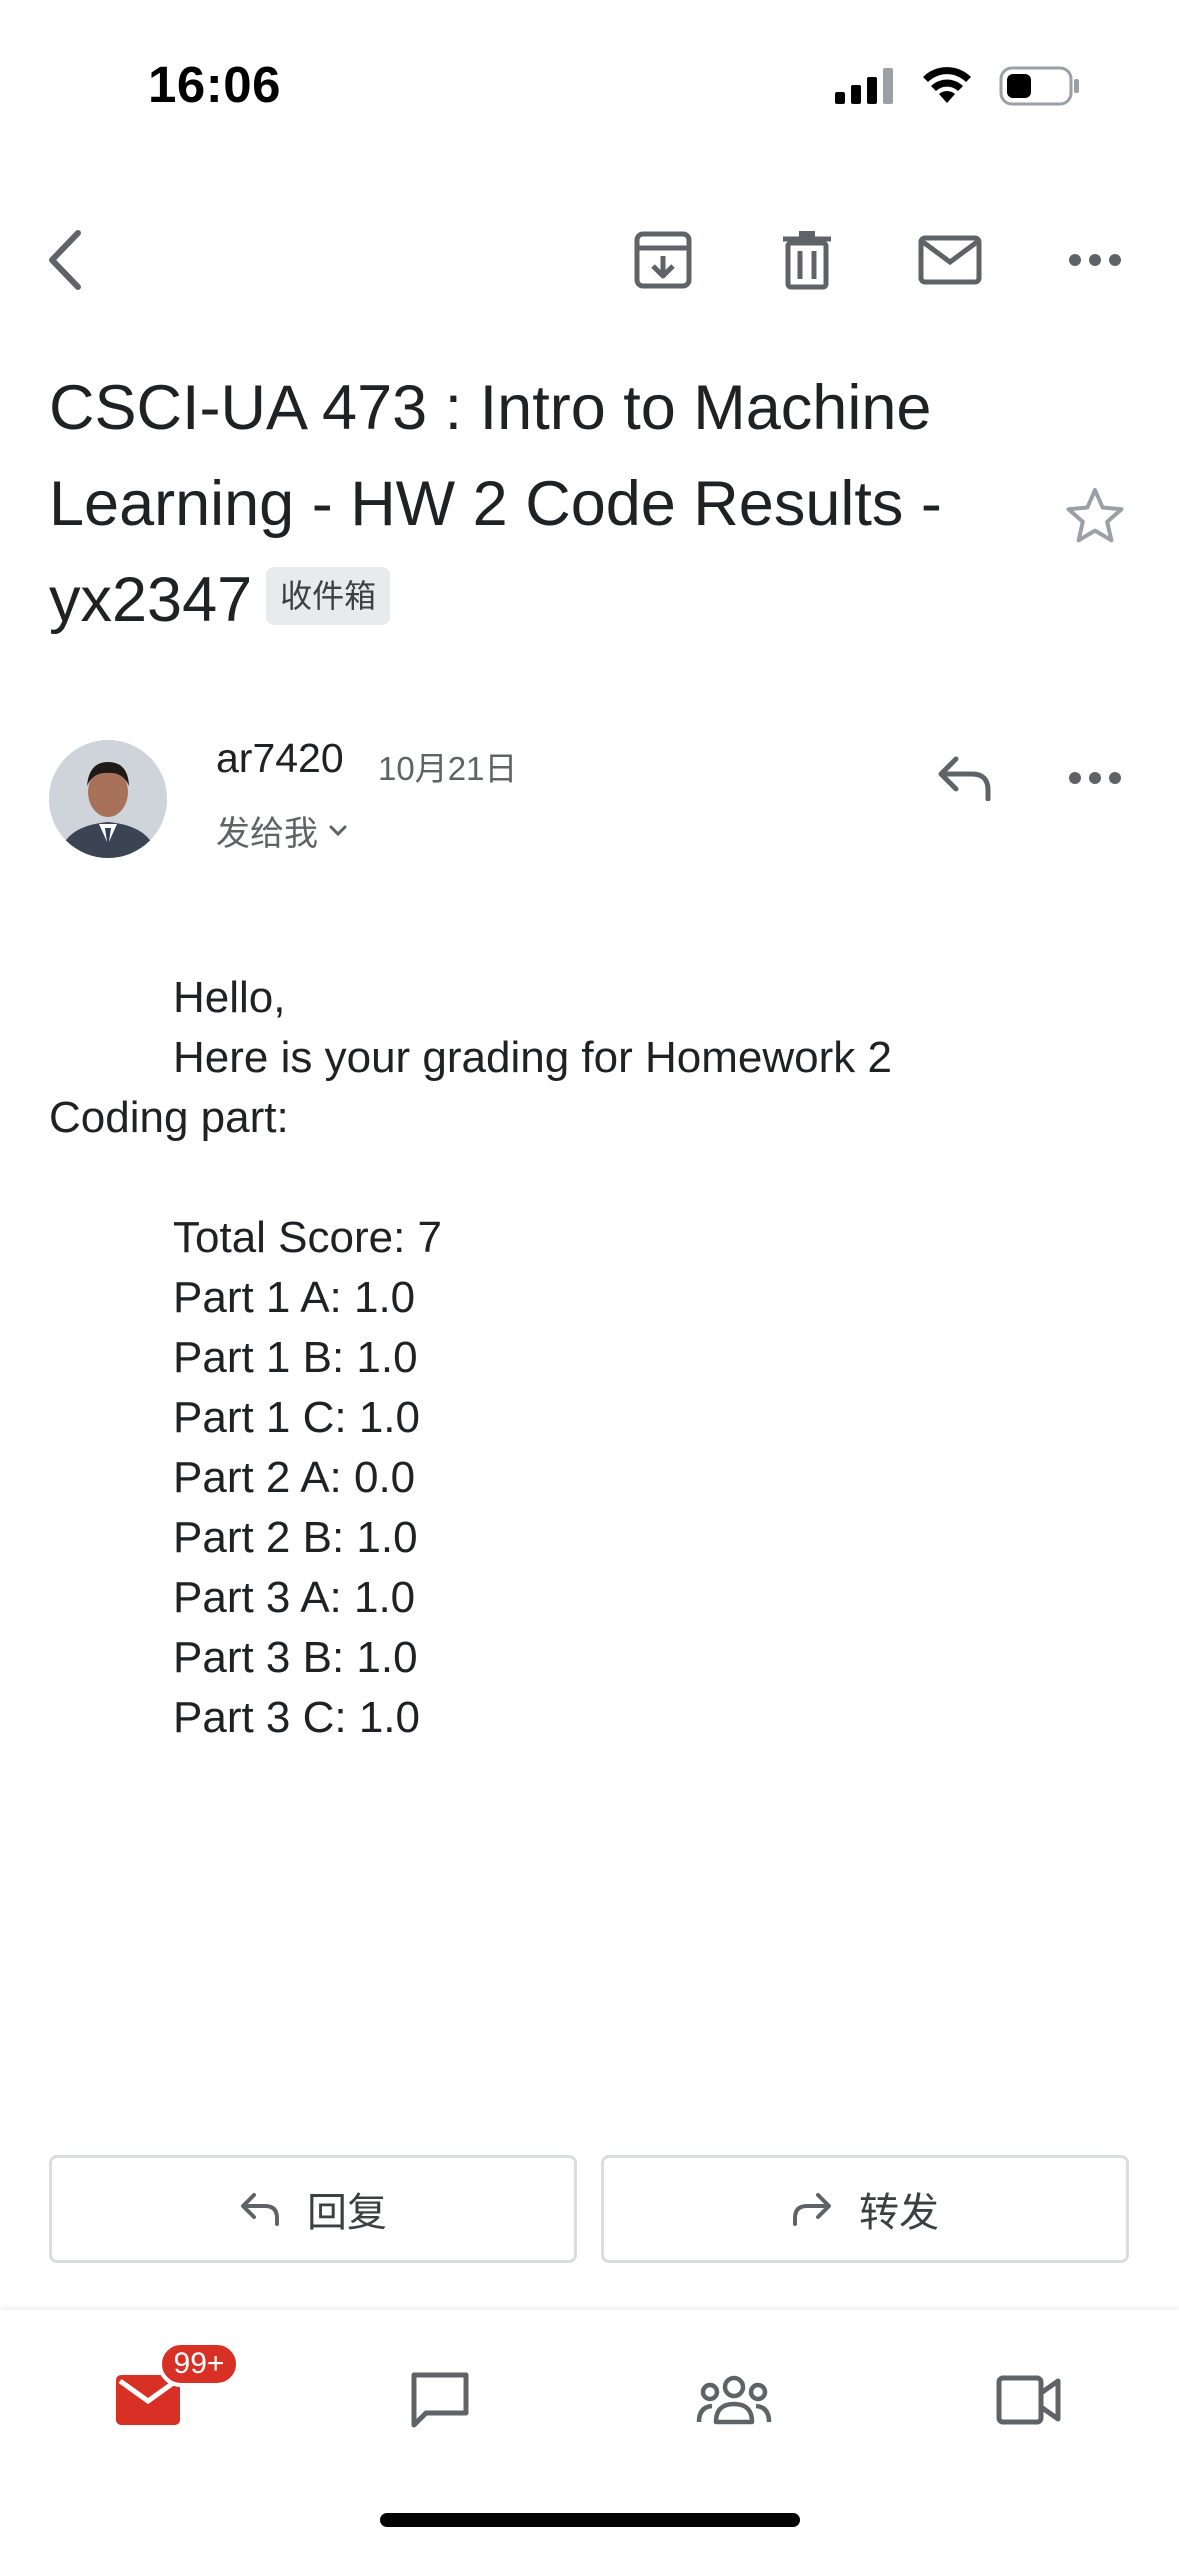 The width and height of the screenshot is (1179, 2556). I want to click on wifi-icon, so click(947, 85).